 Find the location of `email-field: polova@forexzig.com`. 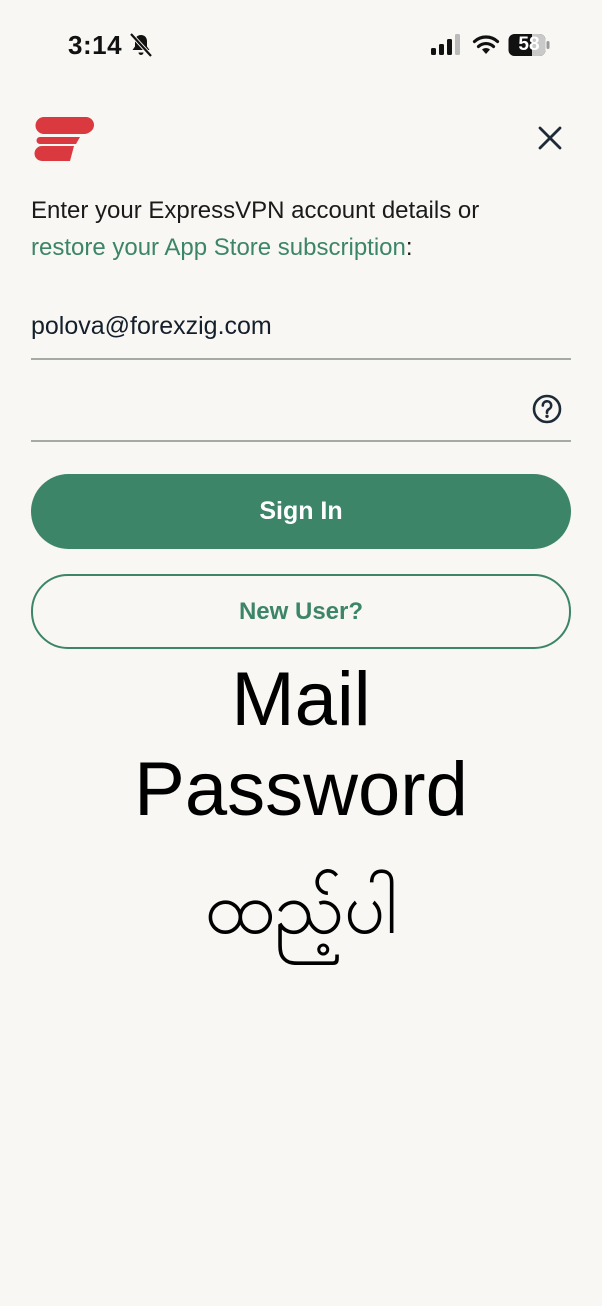

email-field: polova@forexzig.com is located at coordinates (301, 334).